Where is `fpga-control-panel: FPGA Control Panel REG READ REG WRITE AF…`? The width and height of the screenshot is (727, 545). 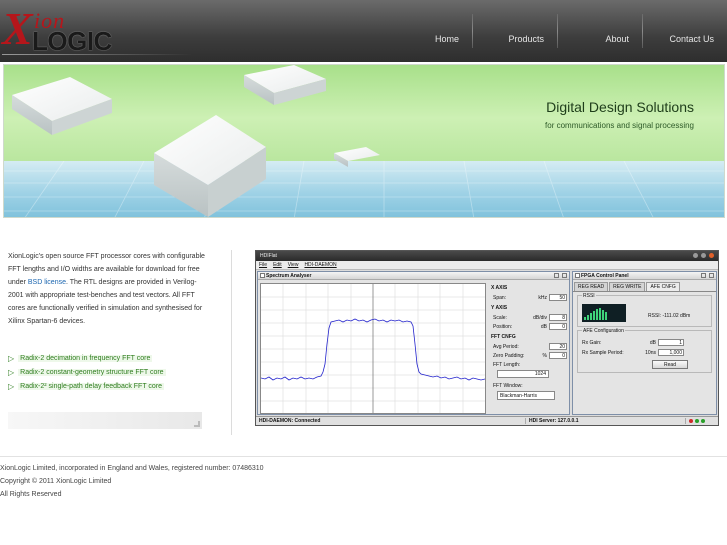
fpga-control-panel: FPGA Control Panel REG READ REG WRITE AF… is located at coordinates (644, 343).